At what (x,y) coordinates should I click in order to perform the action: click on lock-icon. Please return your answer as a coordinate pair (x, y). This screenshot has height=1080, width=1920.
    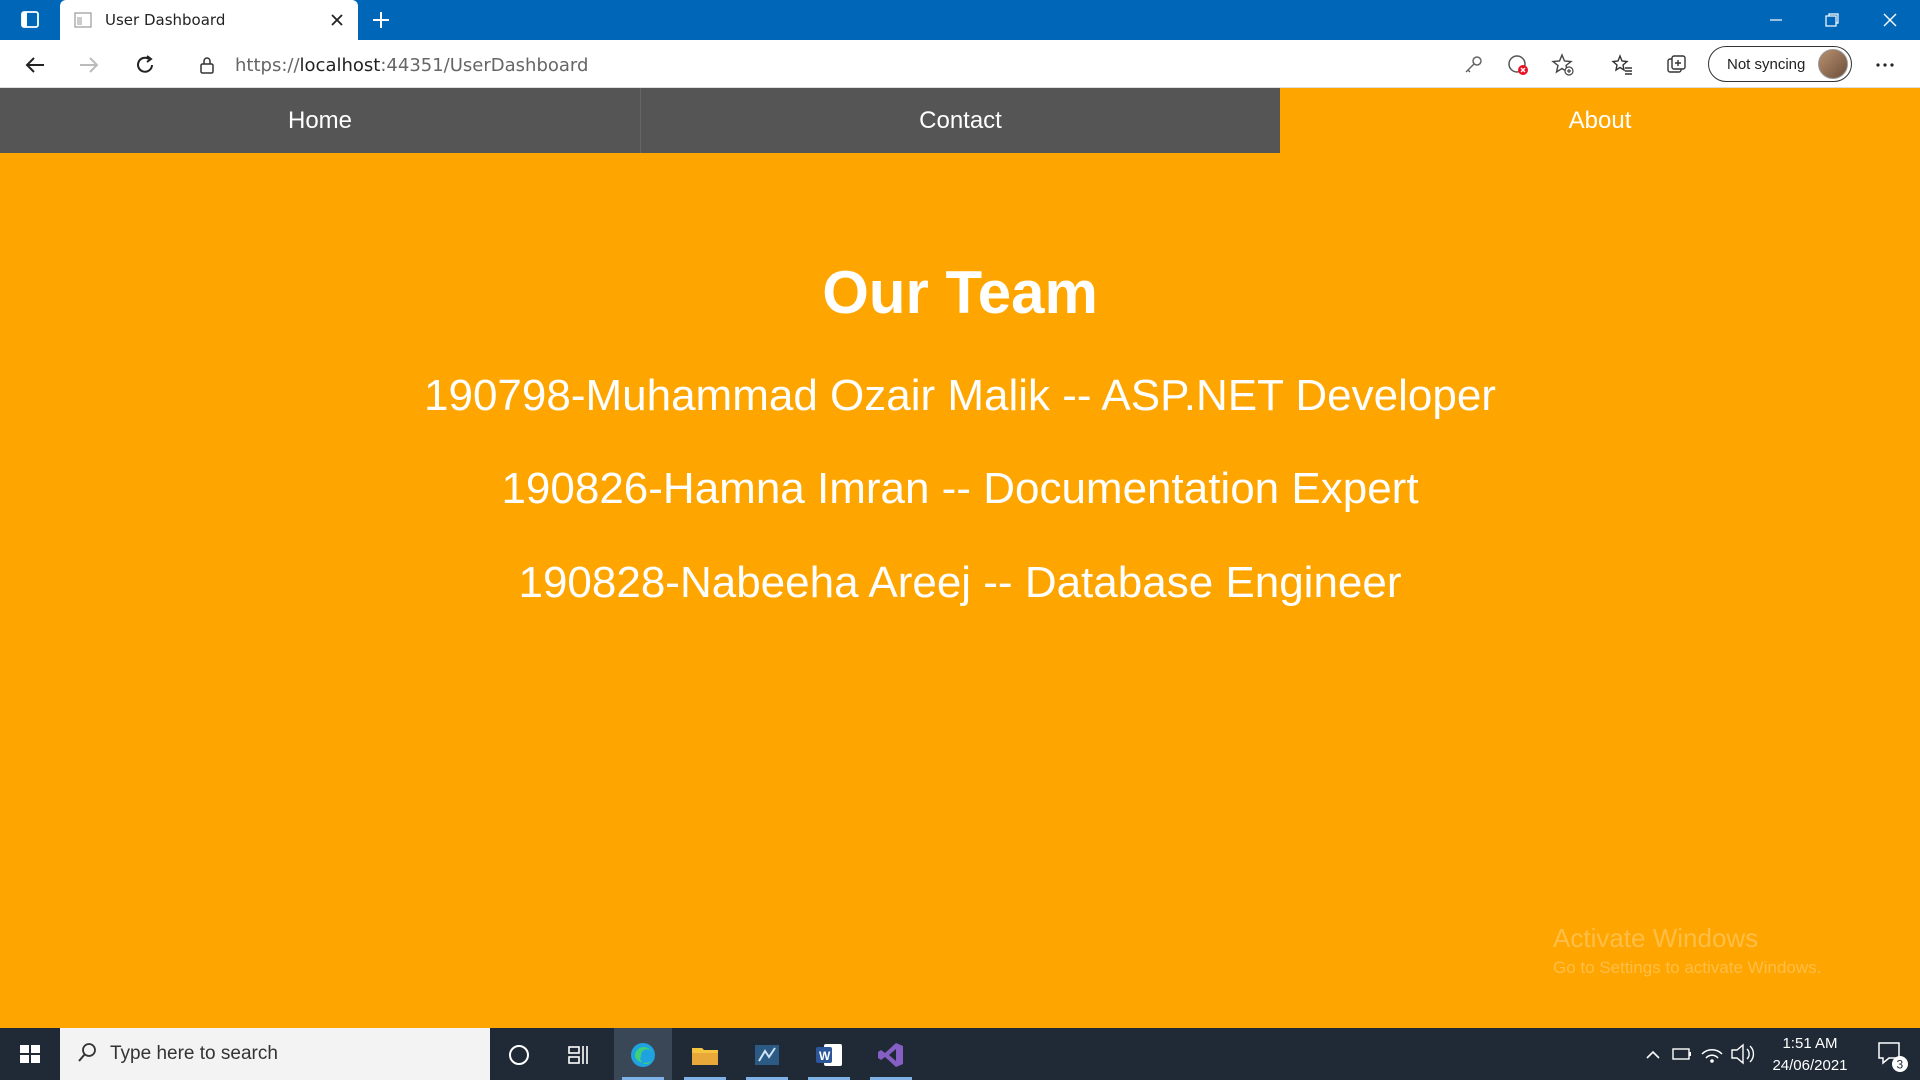
    Looking at the image, I should click on (207, 67).